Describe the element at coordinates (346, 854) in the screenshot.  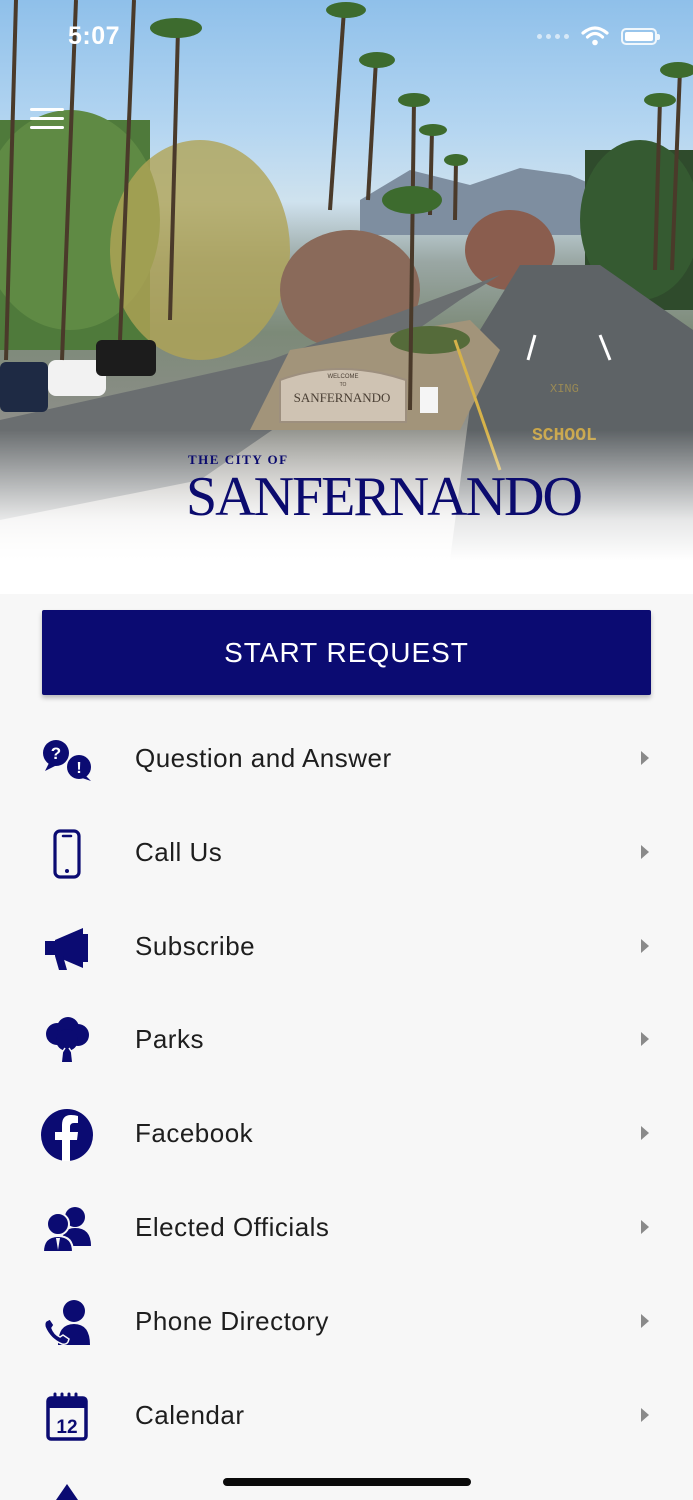
I see `menu-item-call-us: Call Us` at that location.